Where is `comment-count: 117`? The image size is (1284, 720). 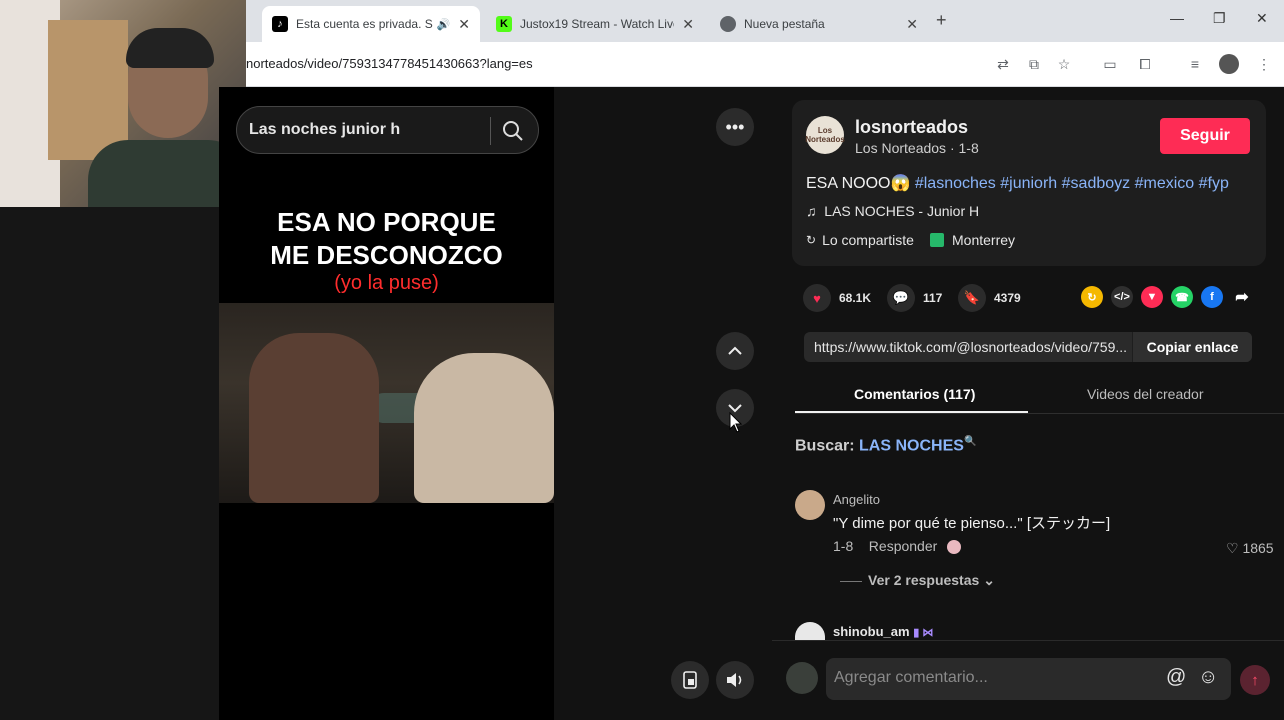
comment-count: 117 is located at coordinates (933, 298).